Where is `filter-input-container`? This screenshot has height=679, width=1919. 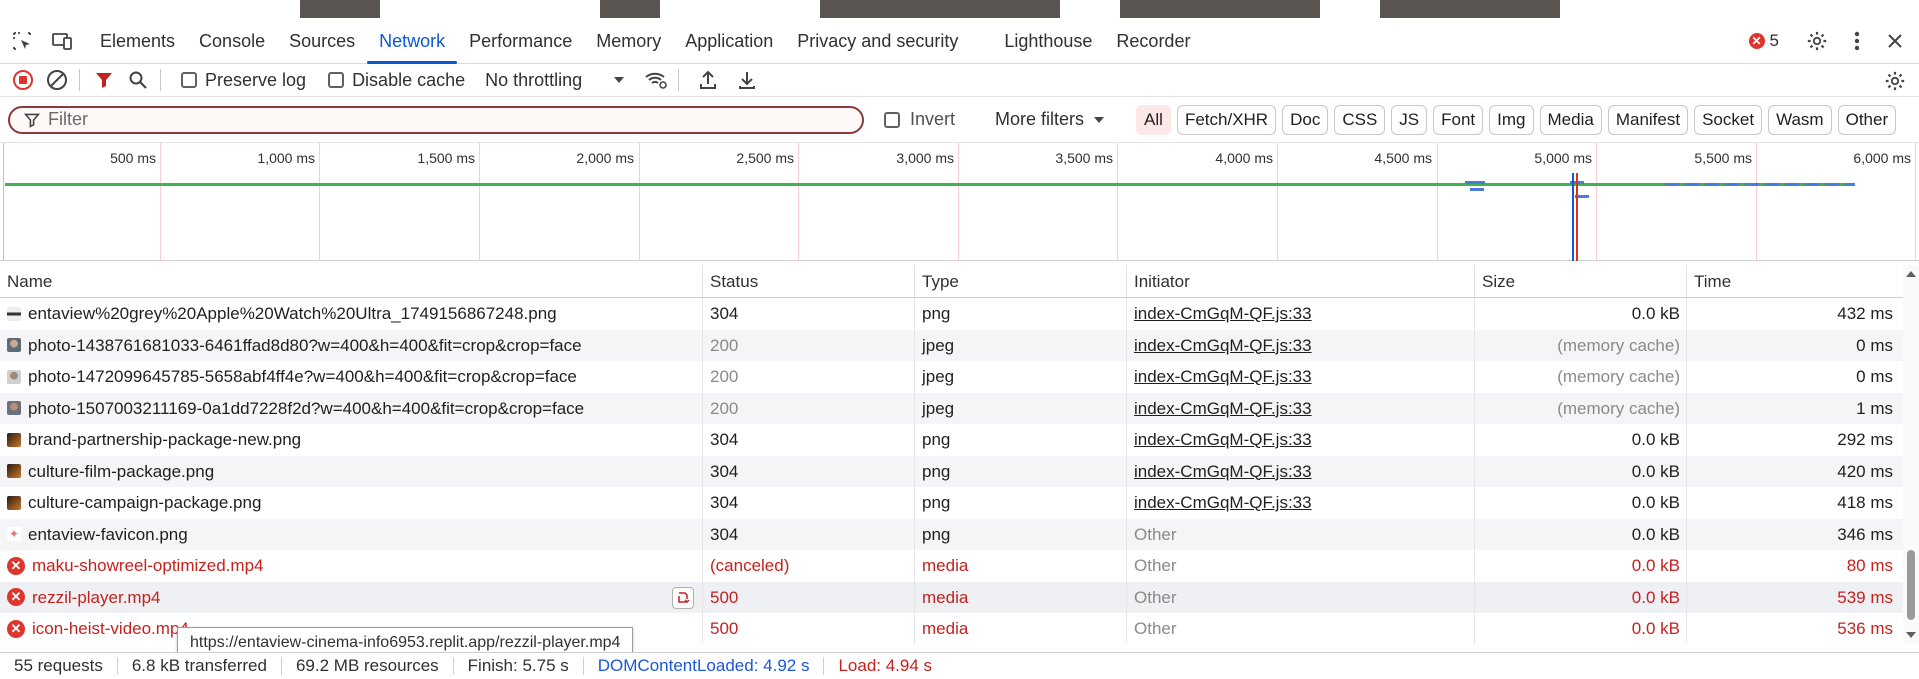 filter-input-container is located at coordinates (436, 119).